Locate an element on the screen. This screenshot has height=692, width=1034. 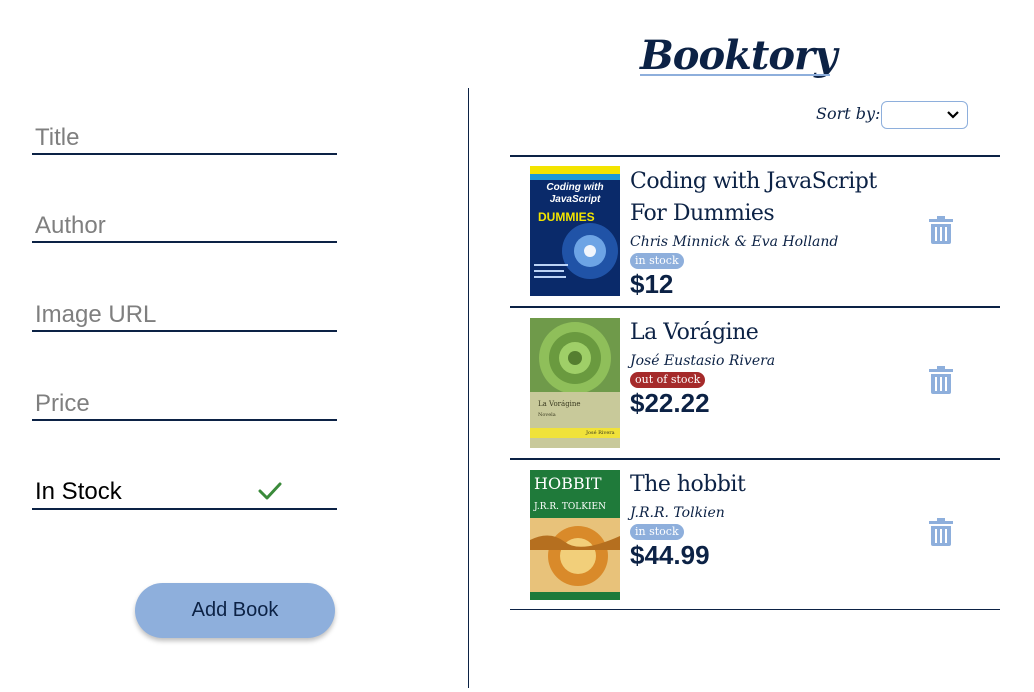
image-url-field is located at coordinates (184, 311).